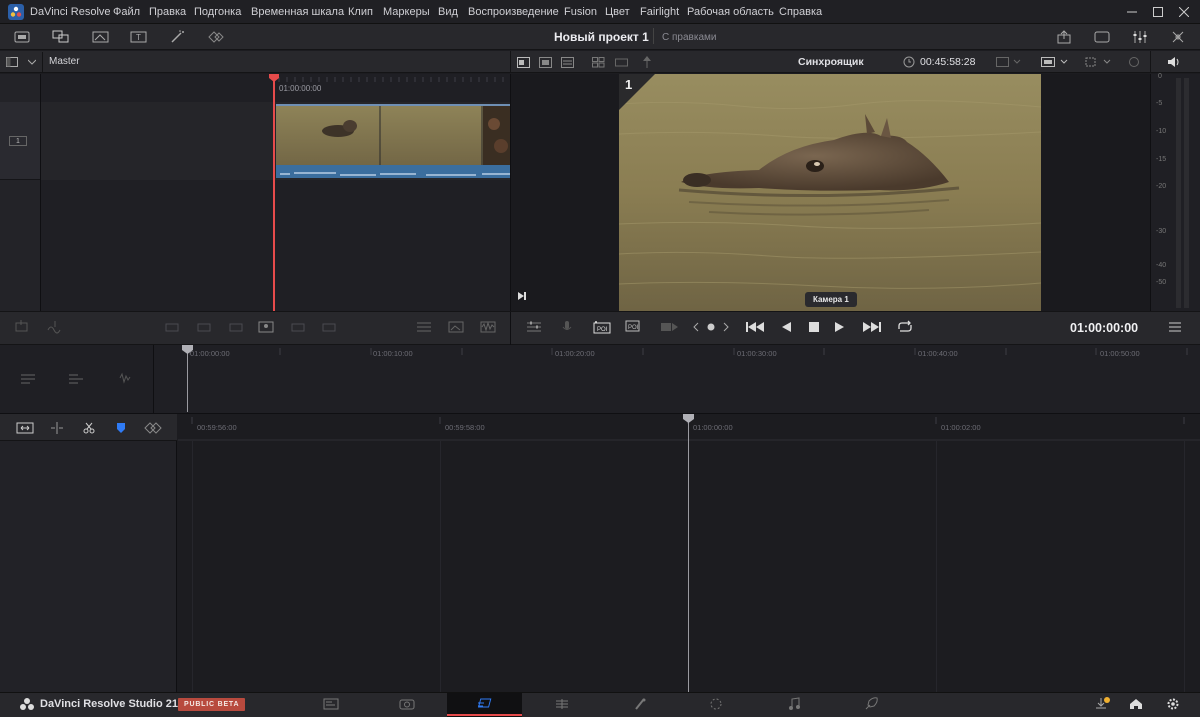 The width and height of the screenshot is (1200, 717). I want to click on single-view-icon, so click(621, 62).